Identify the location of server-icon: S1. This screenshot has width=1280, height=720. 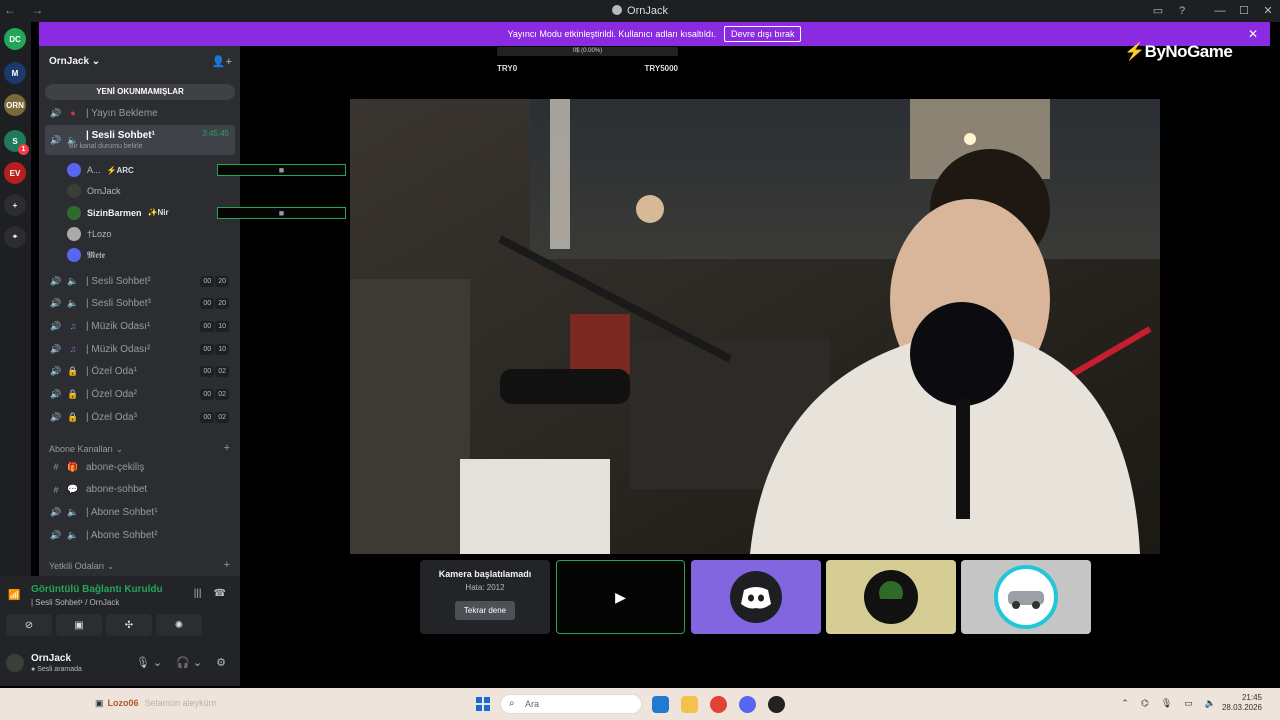
(16, 142).